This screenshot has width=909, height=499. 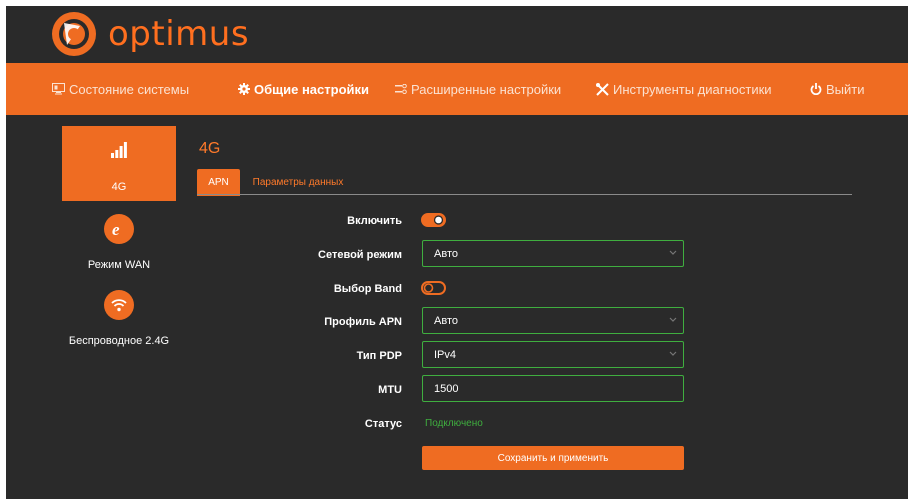 I want to click on pdp-type-select: IPv4, so click(x=553, y=354).